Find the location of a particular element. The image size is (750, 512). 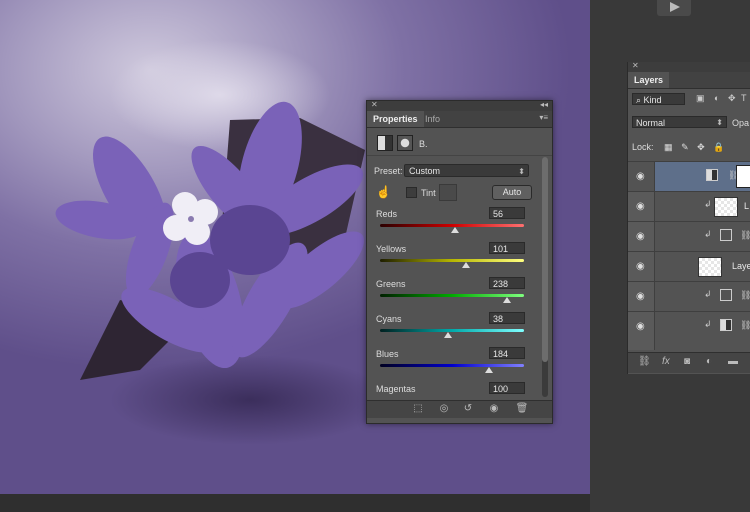

play-icon is located at coordinates (674, 8).